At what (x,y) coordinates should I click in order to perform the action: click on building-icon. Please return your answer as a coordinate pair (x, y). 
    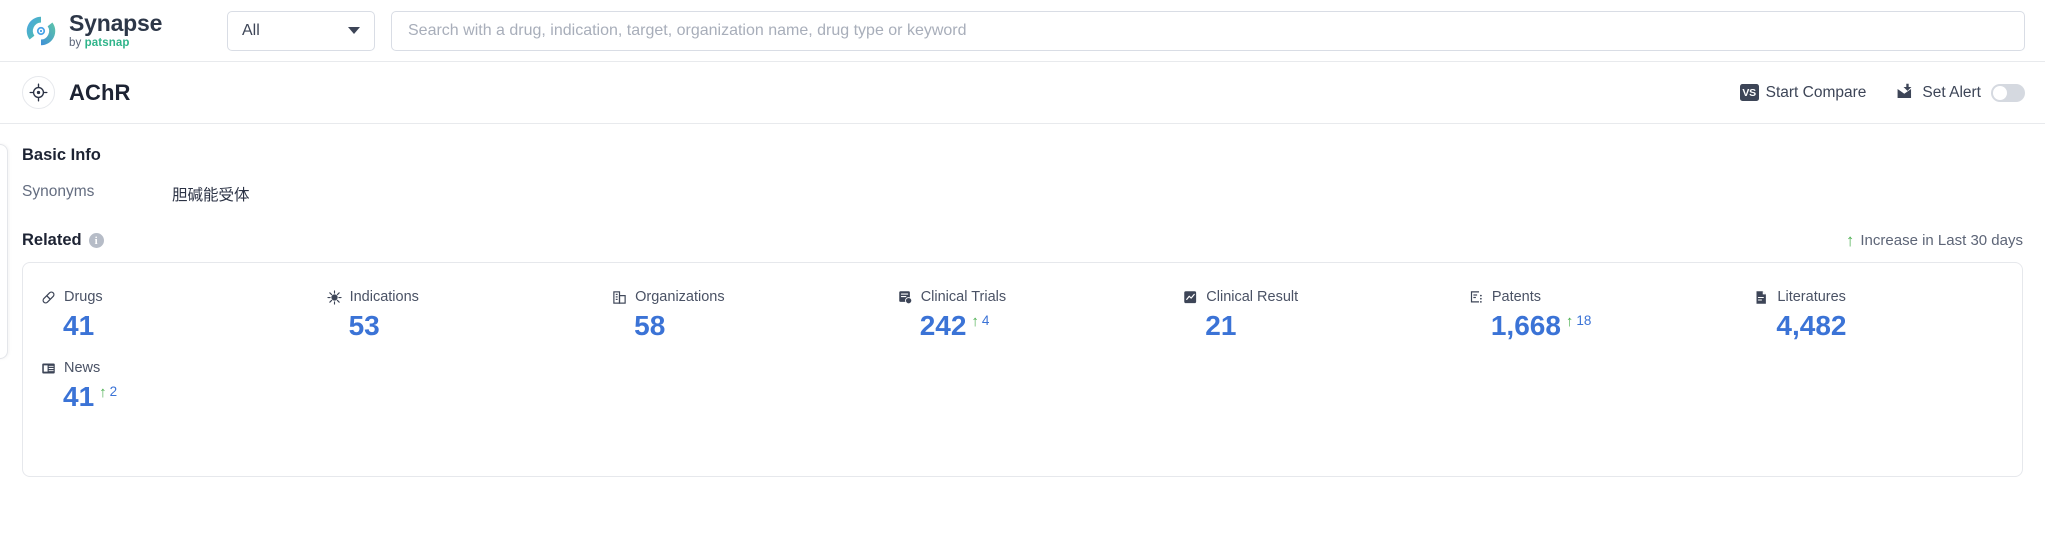
    Looking at the image, I should click on (619, 297).